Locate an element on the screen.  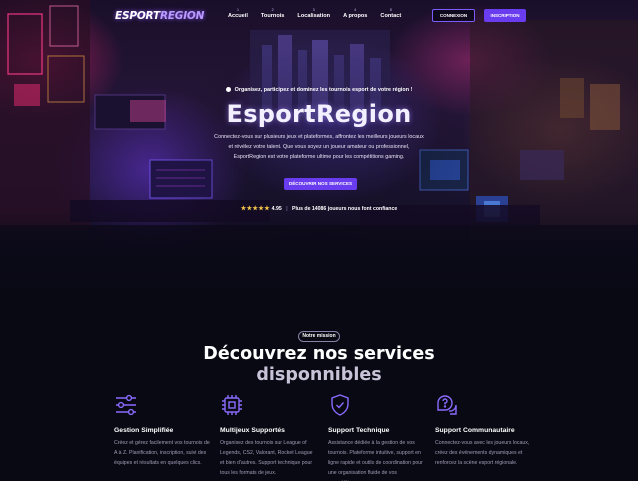
site-logo: ESPORTREGION is located at coordinates (159, 16).